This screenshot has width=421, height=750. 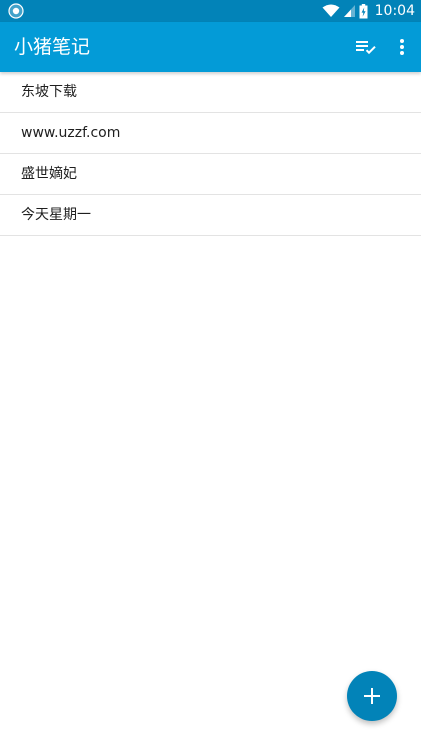 What do you see at coordinates (210, 92) in the screenshot?
I see `note-item: 东坡下载` at bounding box center [210, 92].